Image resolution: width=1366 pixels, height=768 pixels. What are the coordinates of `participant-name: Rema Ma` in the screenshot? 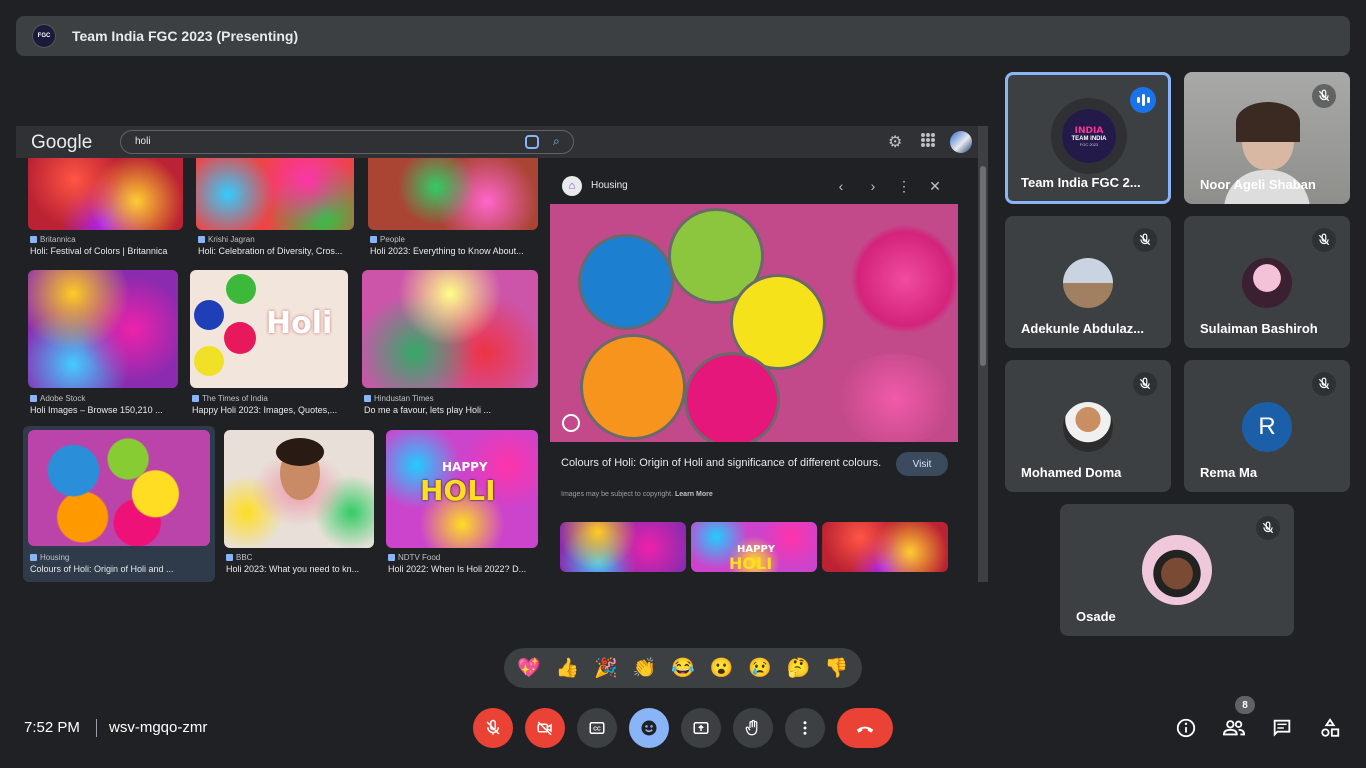 It's located at (1229, 472).